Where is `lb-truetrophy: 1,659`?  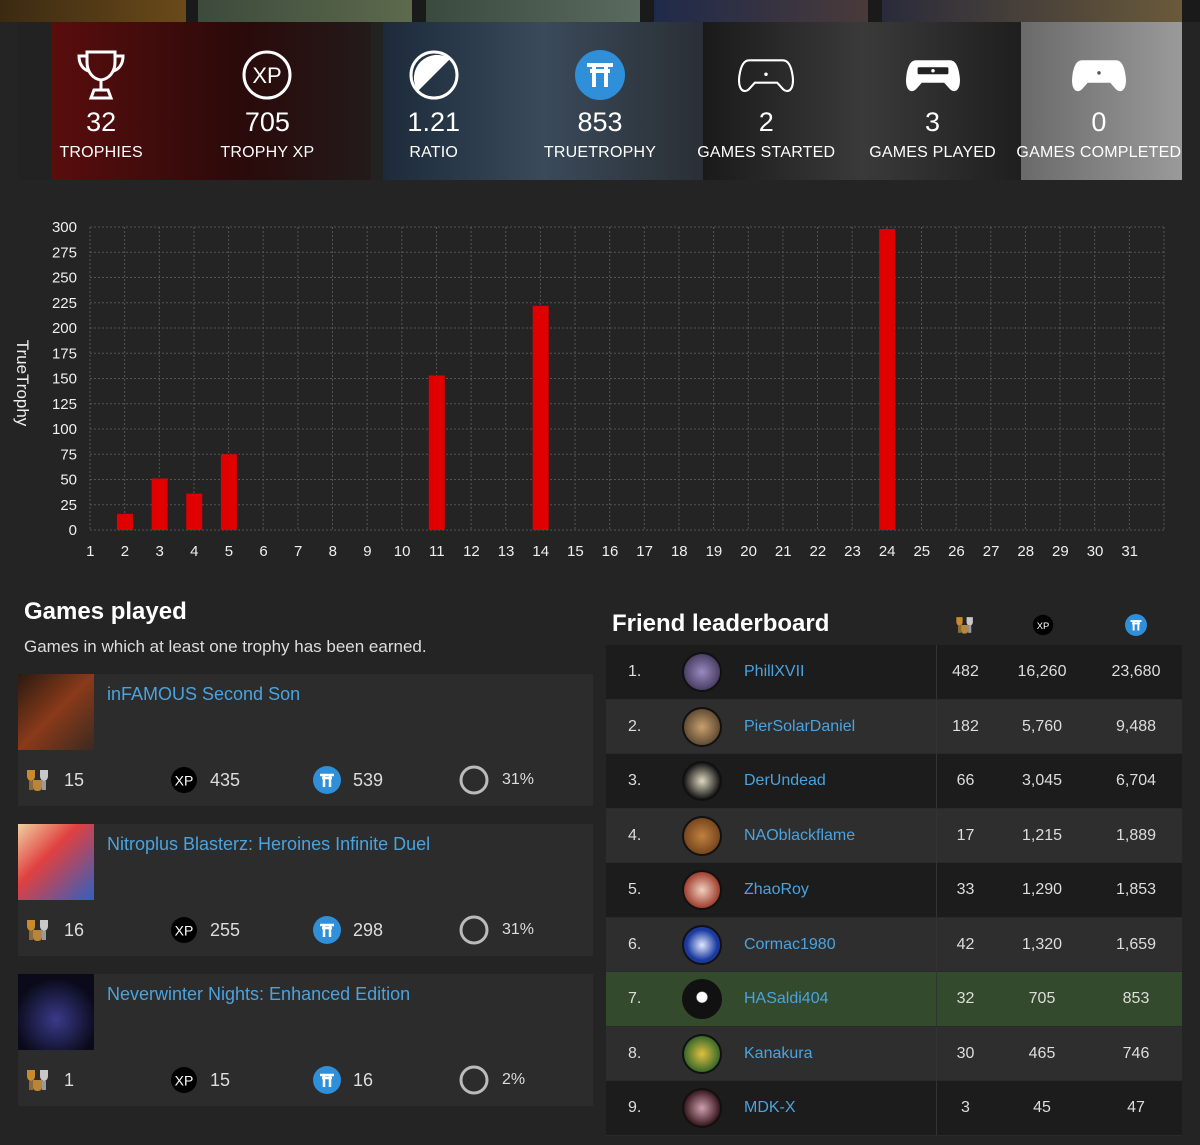
lb-truetrophy: 1,659 is located at coordinates (1136, 944).